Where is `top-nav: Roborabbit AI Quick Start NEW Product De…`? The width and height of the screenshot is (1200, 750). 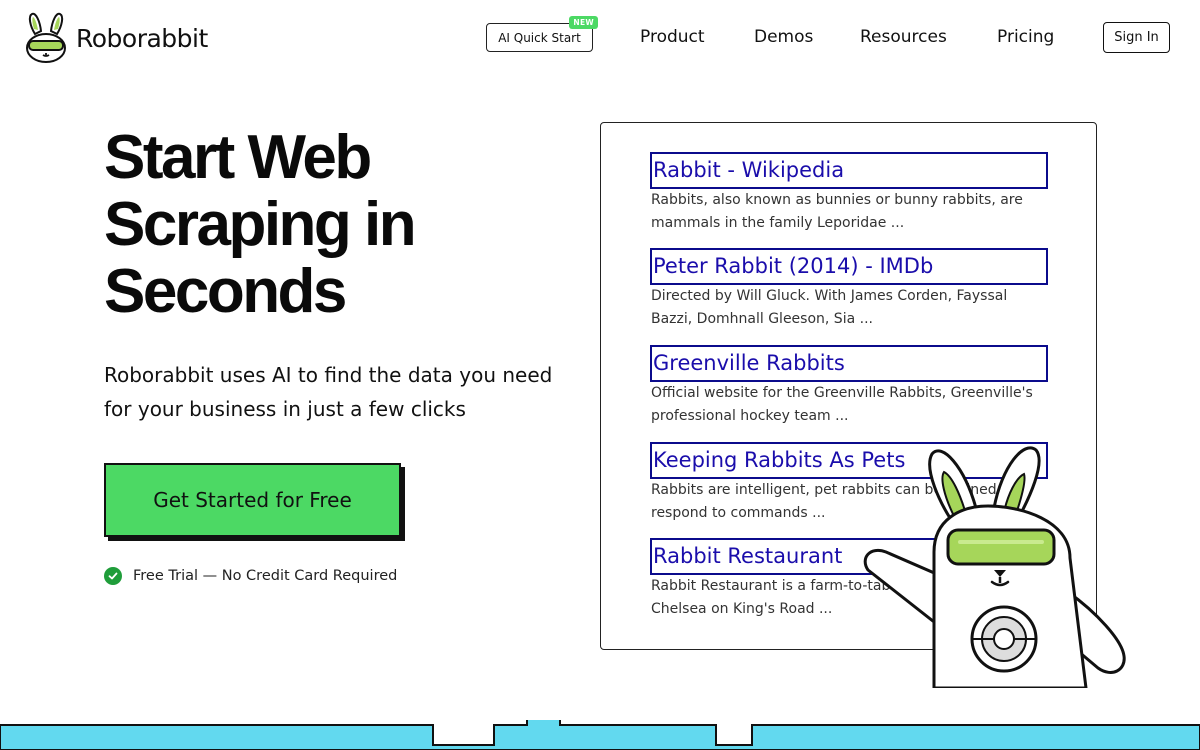 top-nav: Roborabbit AI Quick Start NEW Product De… is located at coordinates (600, 38).